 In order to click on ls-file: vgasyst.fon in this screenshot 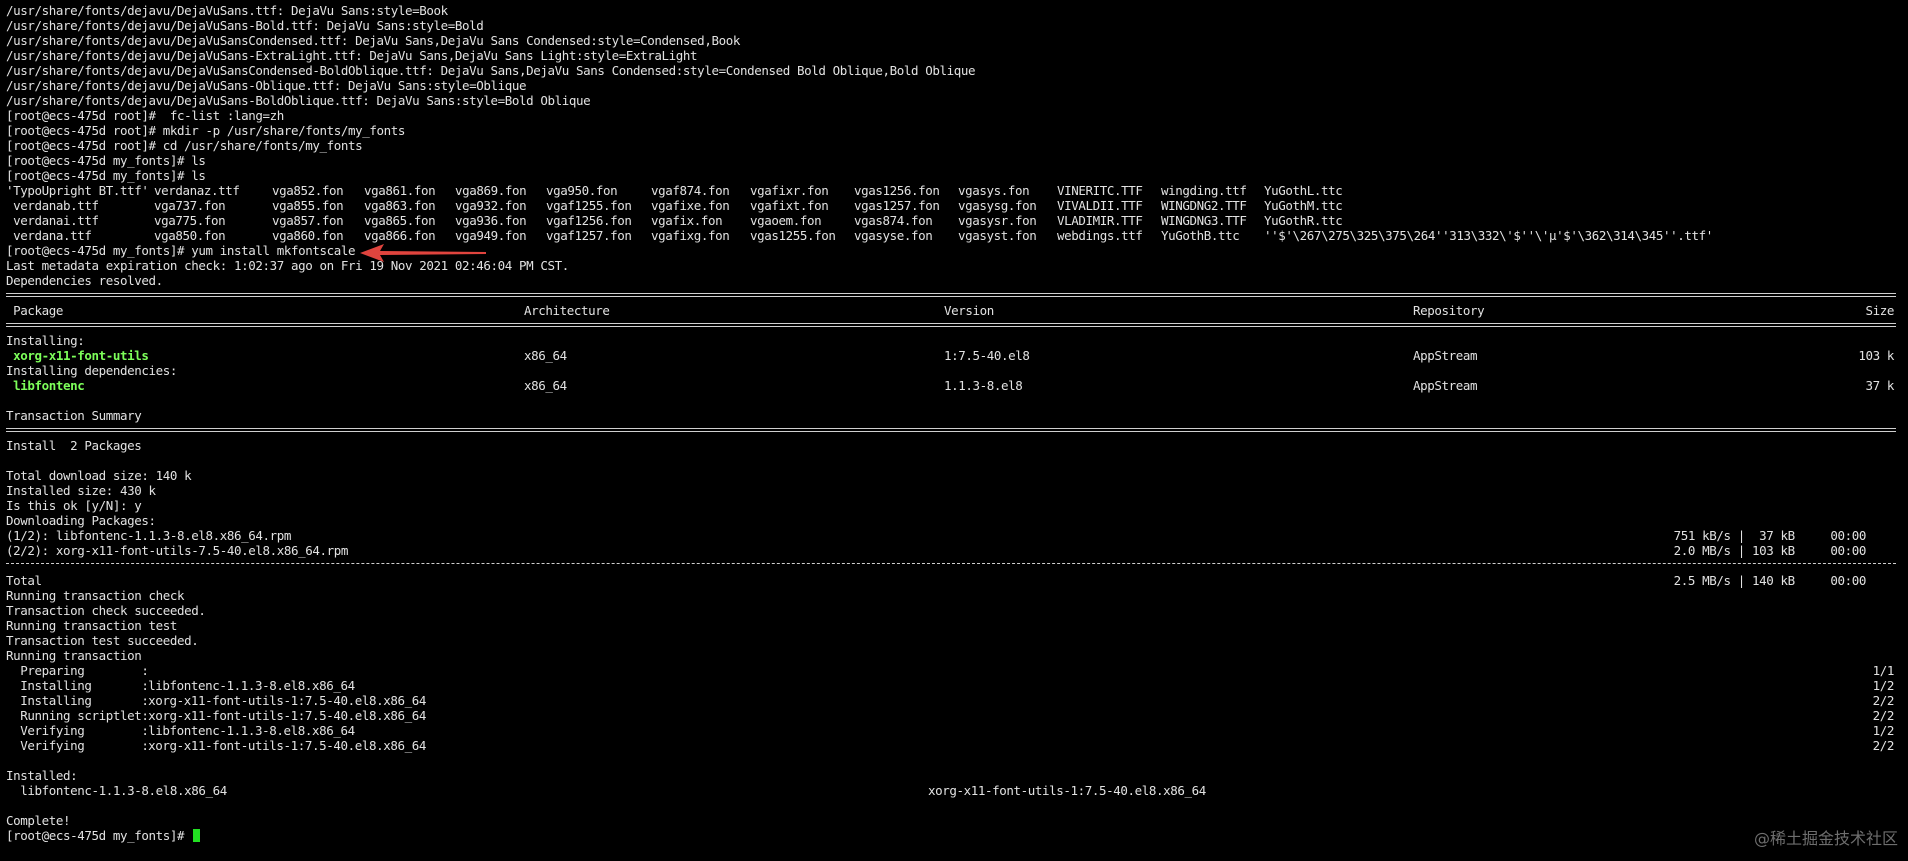, I will do `click(997, 235)`.